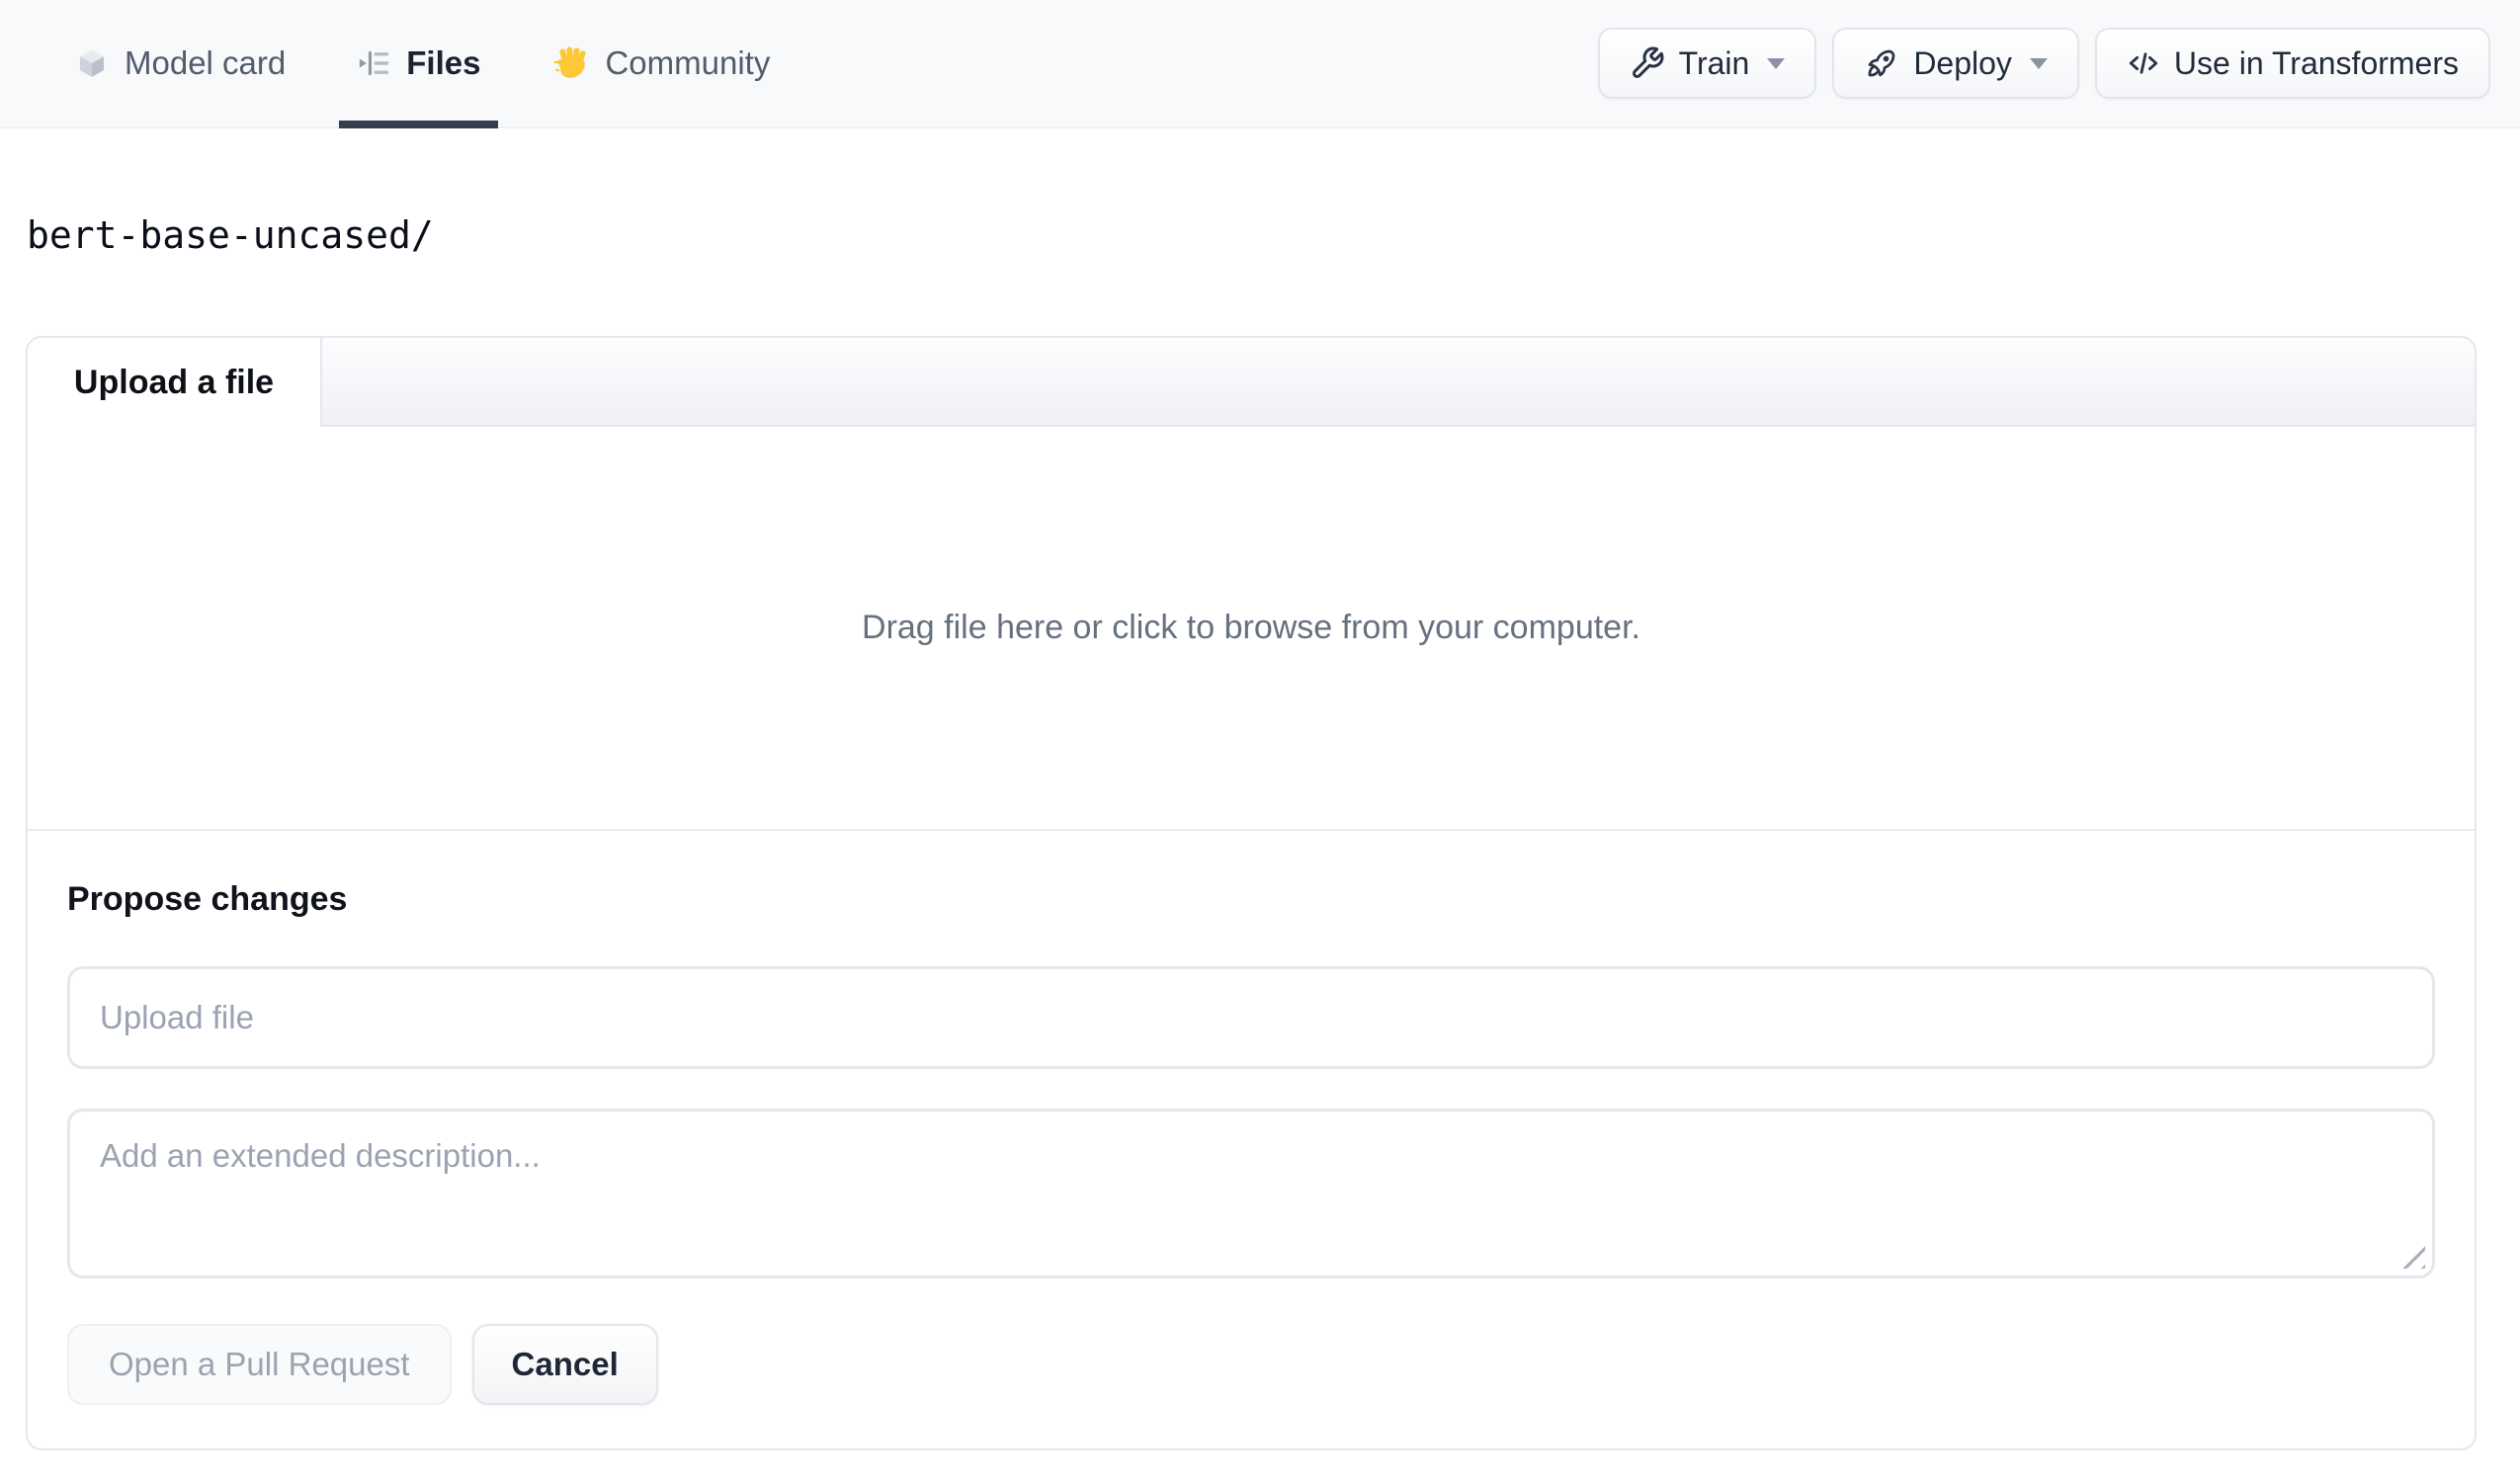 This screenshot has width=2520, height=1482. I want to click on open-pull-request-button: Open a Pull Request, so click(259, 1364).